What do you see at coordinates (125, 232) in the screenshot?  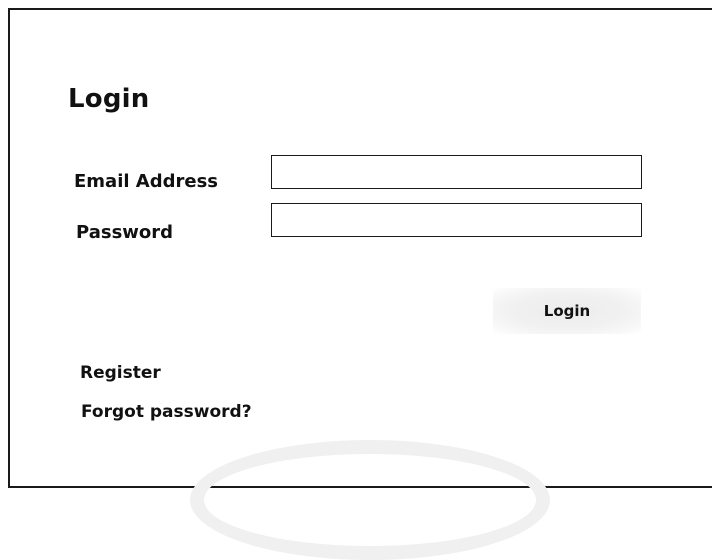 I see `password-label: Password` at bounding box center [125, 232].